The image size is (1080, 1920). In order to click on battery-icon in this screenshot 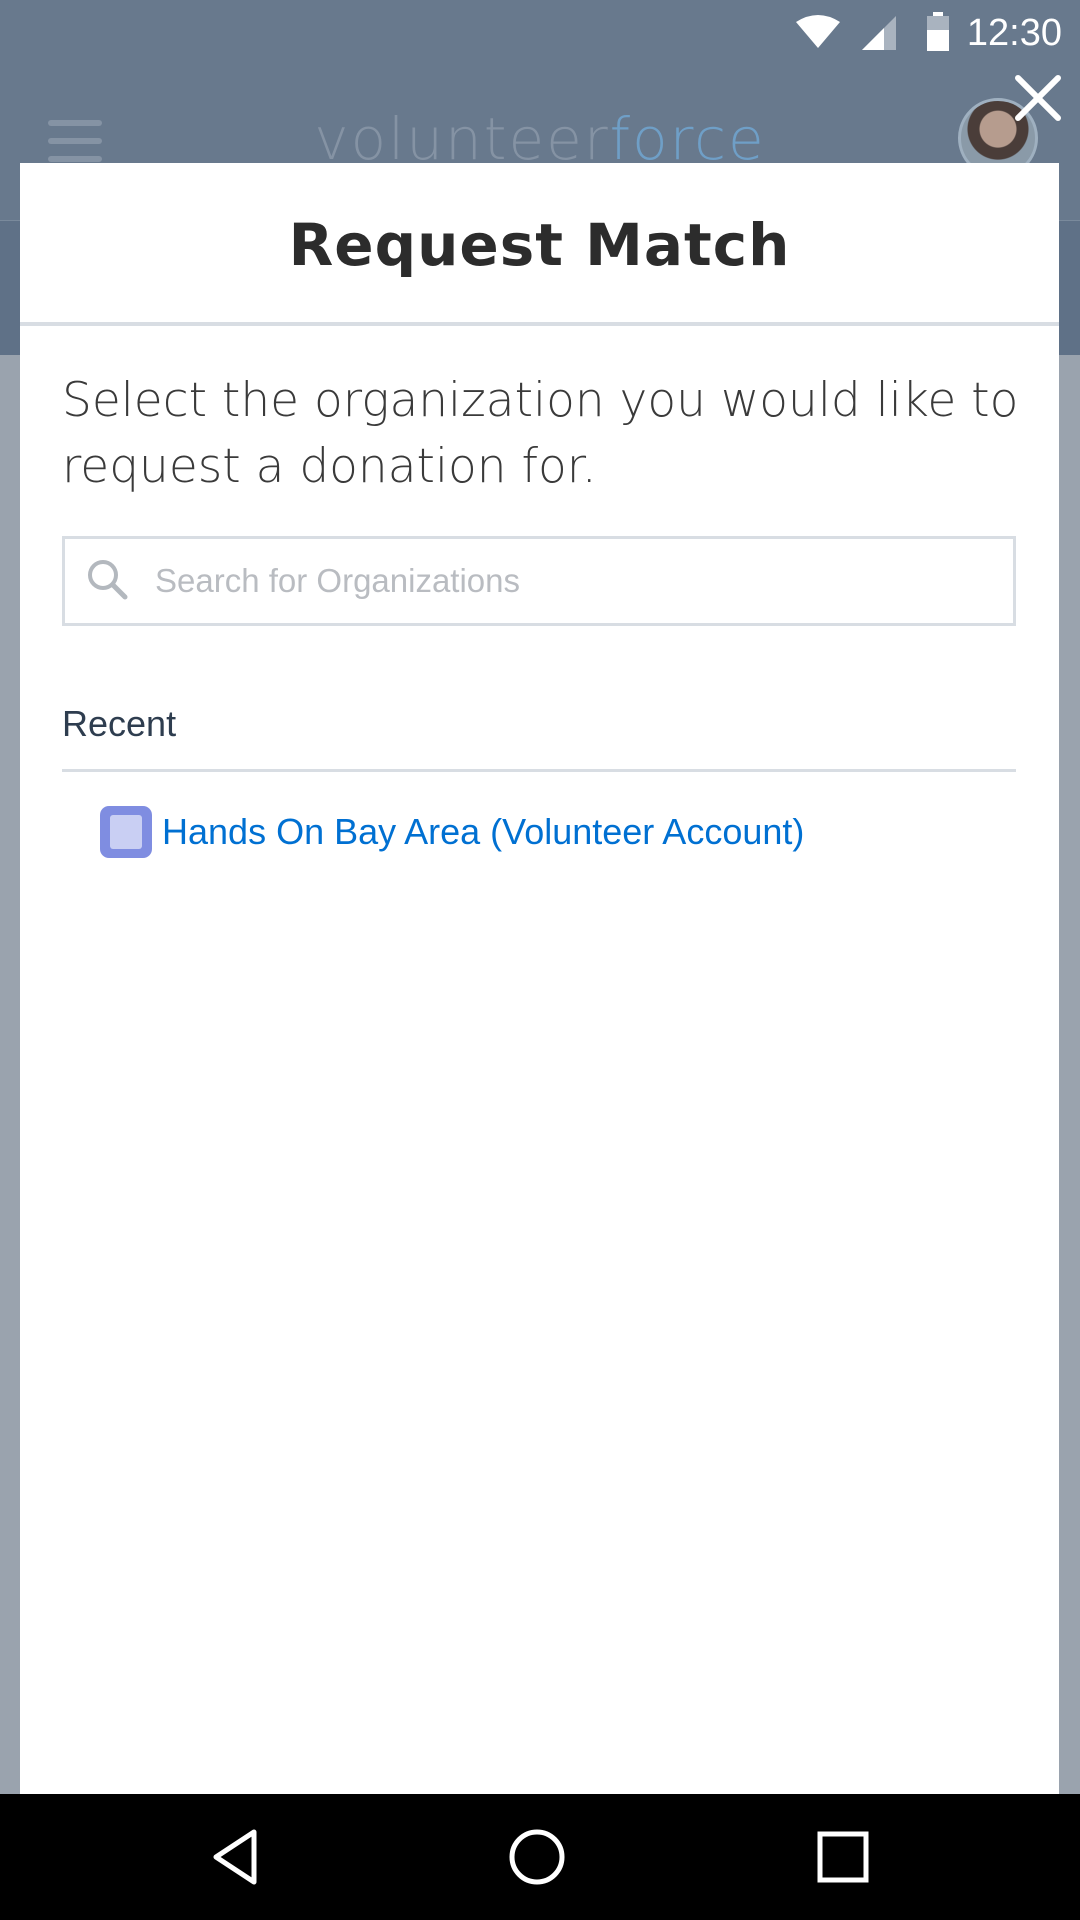, I will do `click(938, 31)`.